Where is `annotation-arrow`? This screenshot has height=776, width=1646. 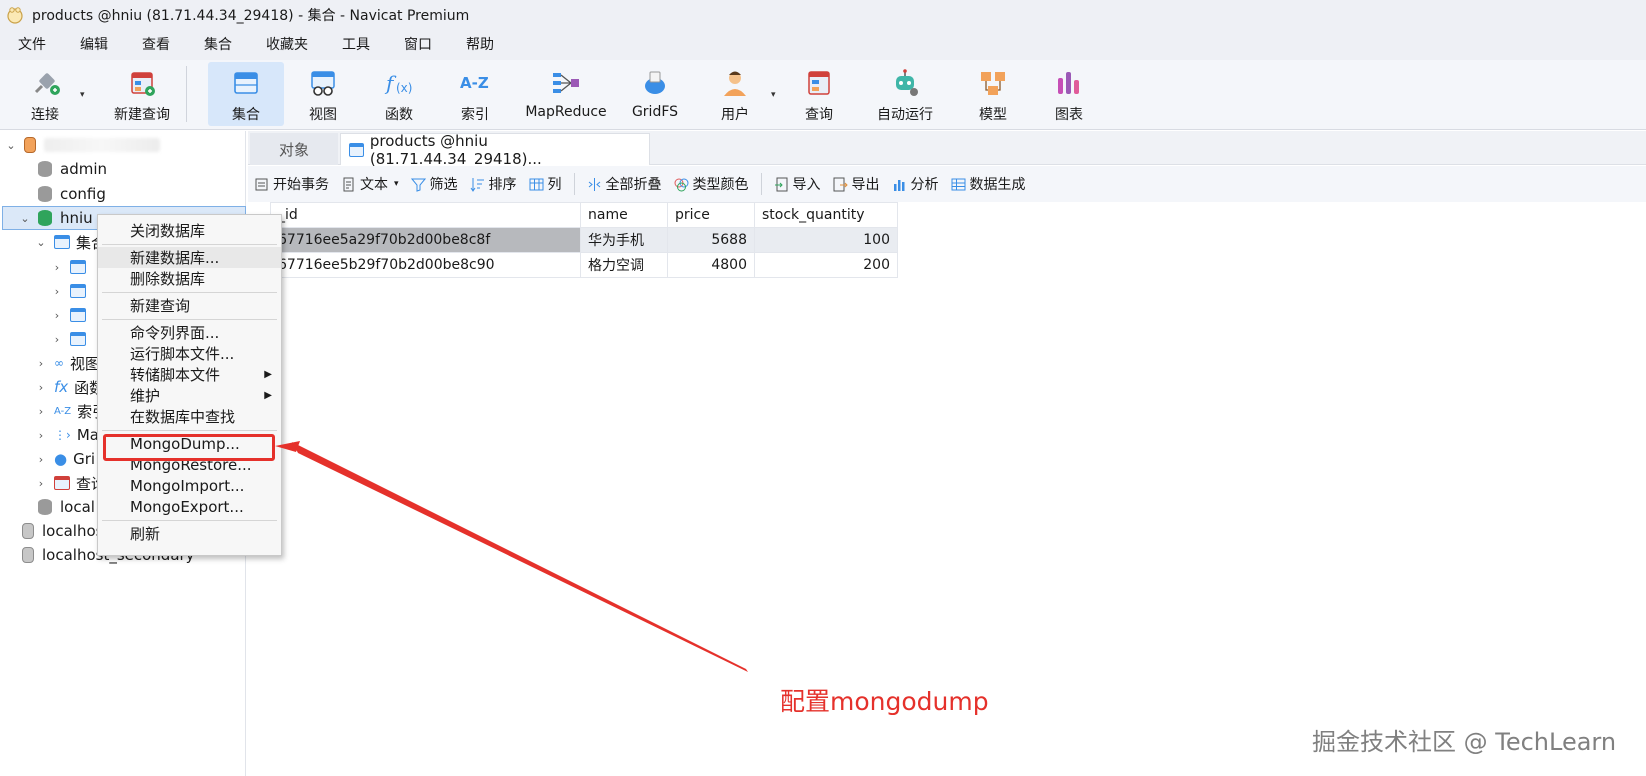 annotation-arrow is located at coordinates (511, 556).